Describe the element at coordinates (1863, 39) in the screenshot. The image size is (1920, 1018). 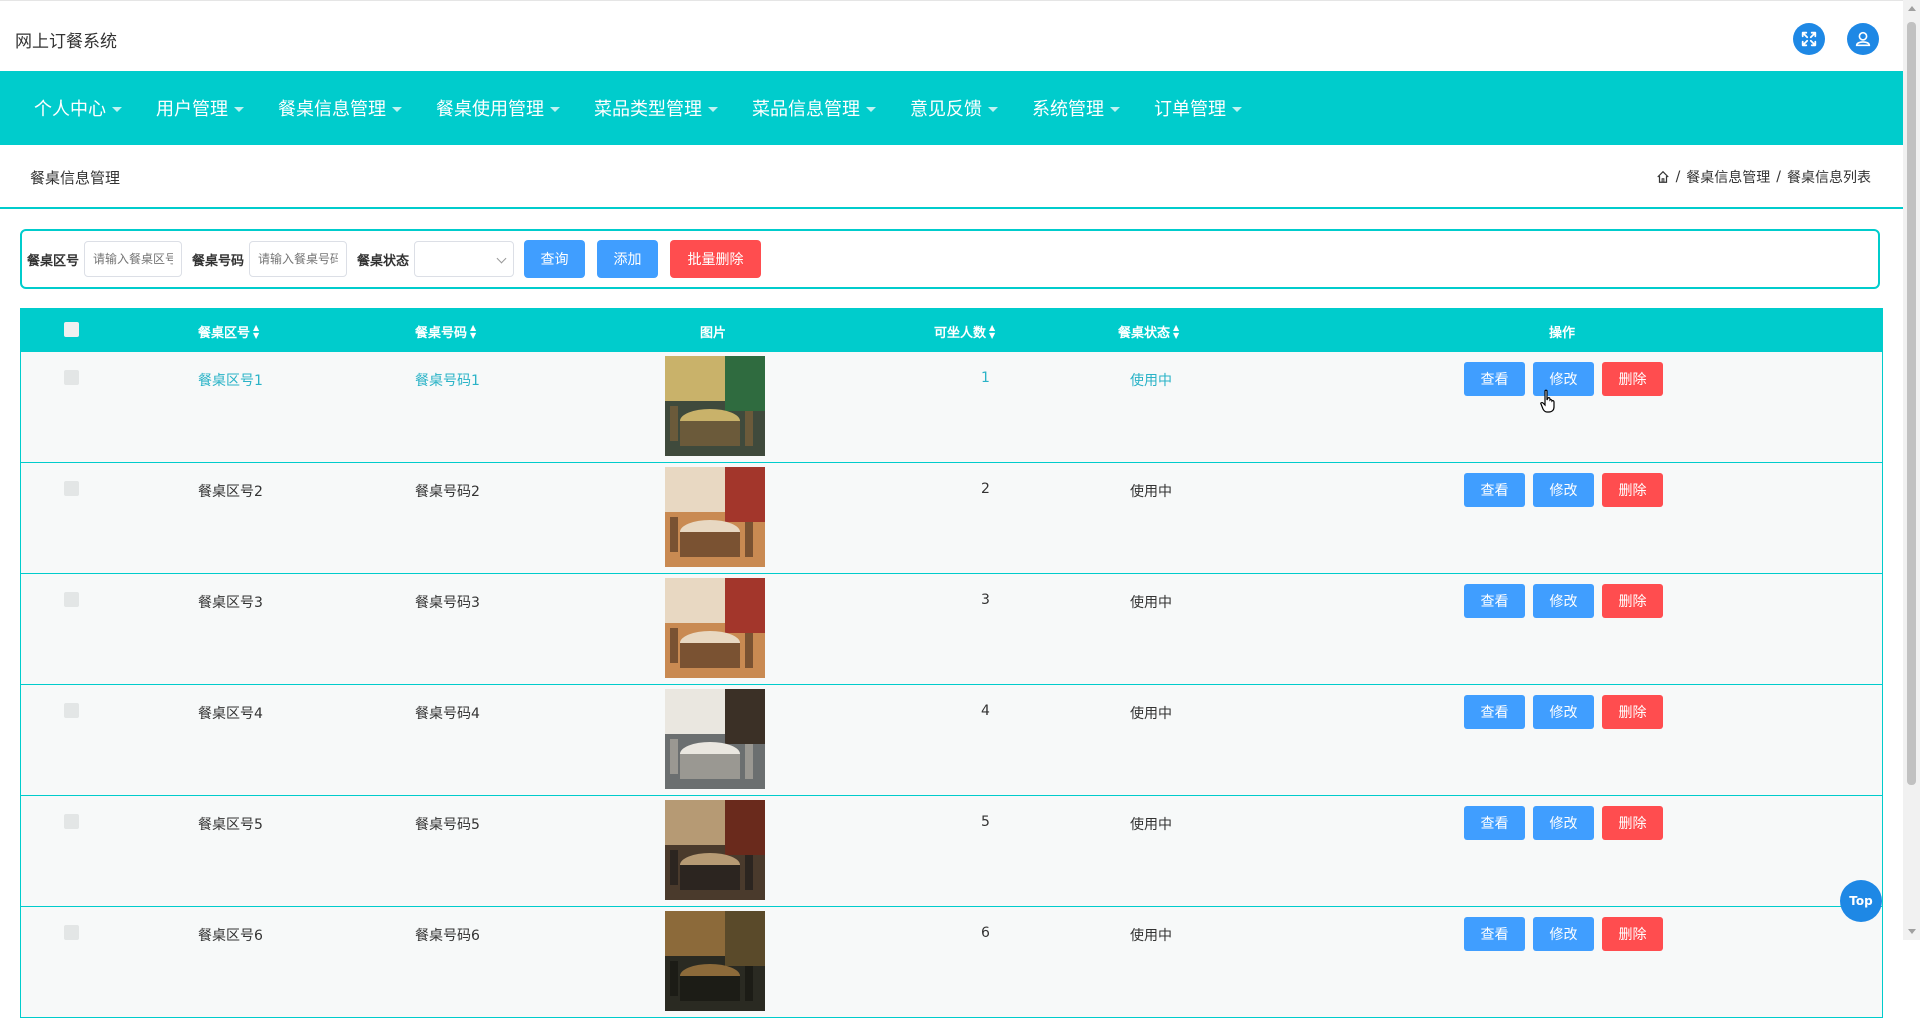
I see `user-button` at that location.